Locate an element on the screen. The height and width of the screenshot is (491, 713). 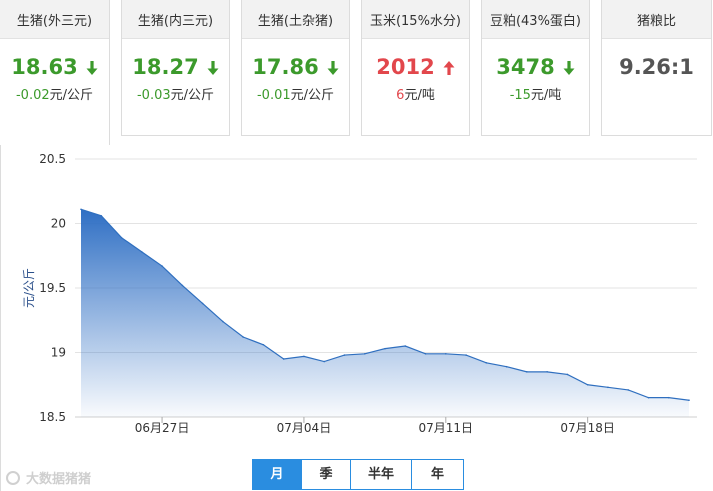
watermark-logo-icon is located at coordinates (13, 477).